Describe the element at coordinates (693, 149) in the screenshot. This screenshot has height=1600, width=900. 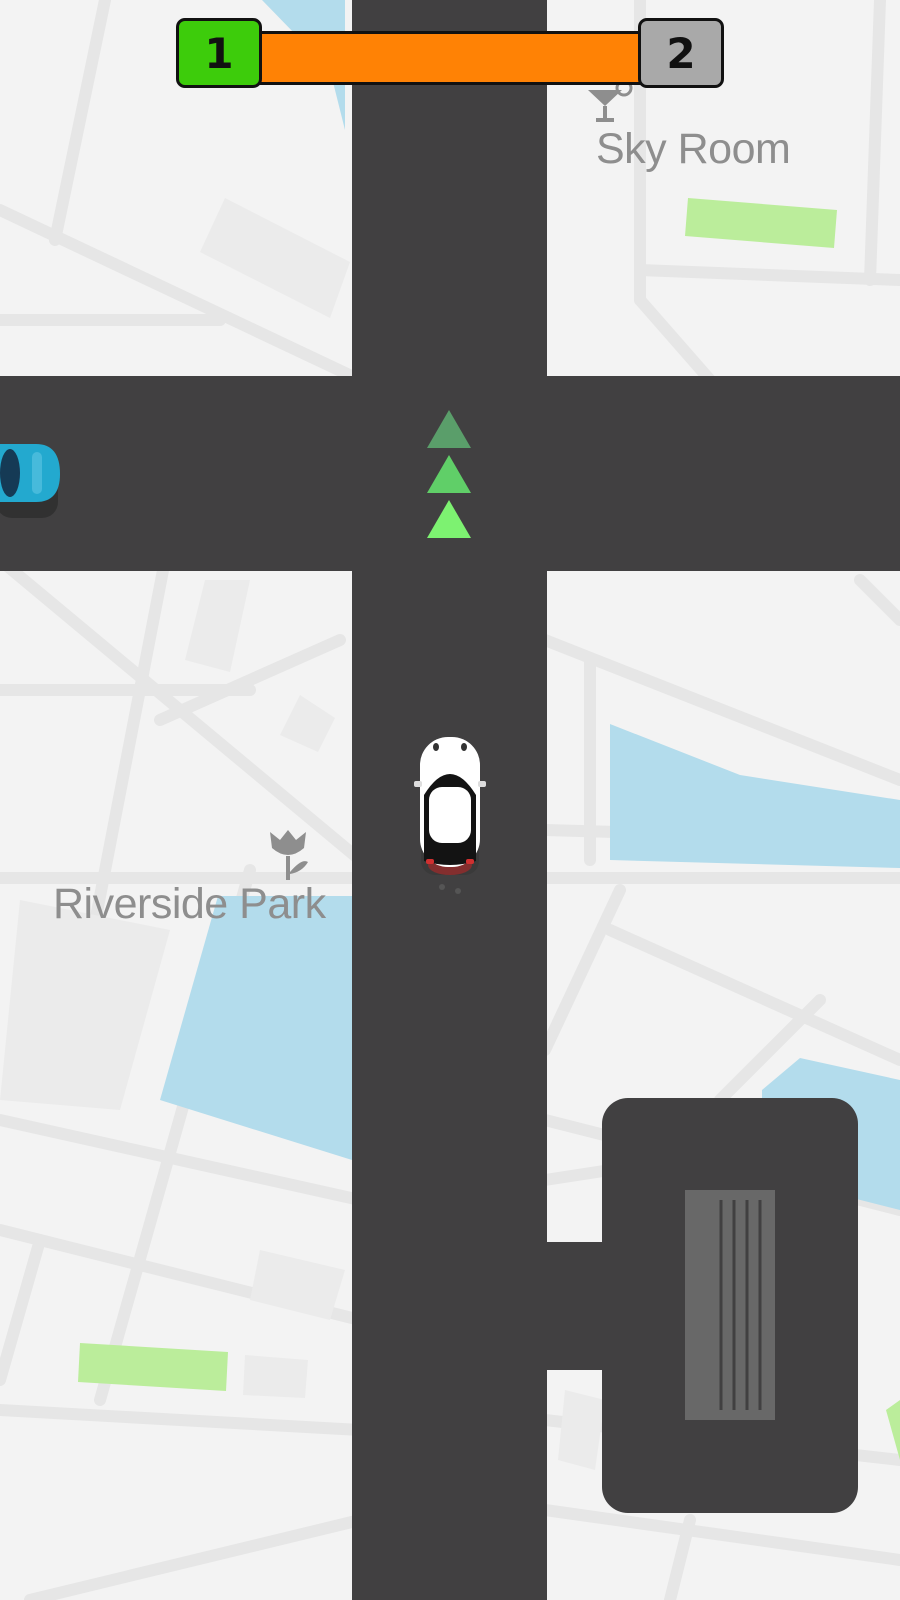
I see `landmark-label-sky-room: Sky Room` at that location.